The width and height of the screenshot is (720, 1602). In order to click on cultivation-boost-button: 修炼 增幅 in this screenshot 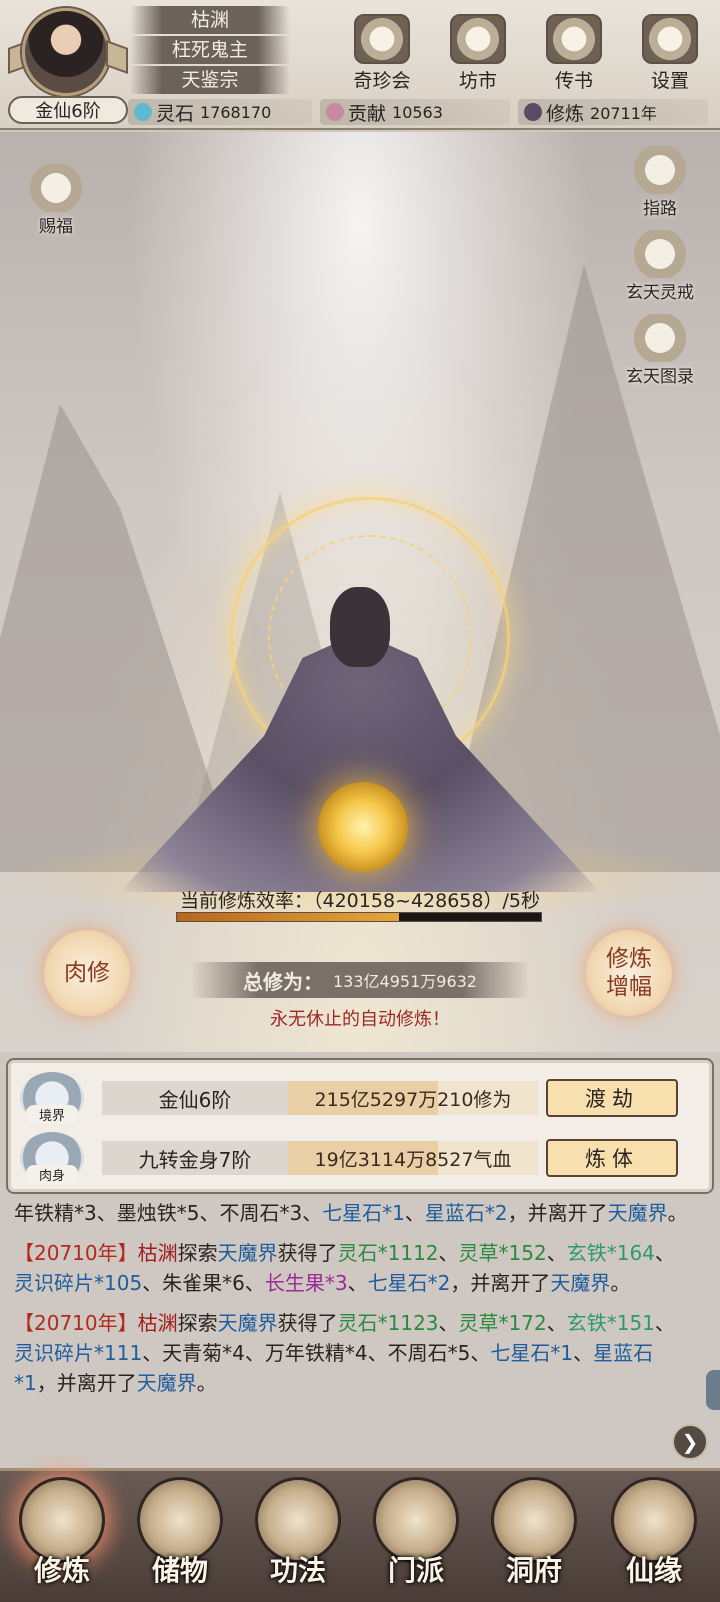, I will do `click(629, 973)`.